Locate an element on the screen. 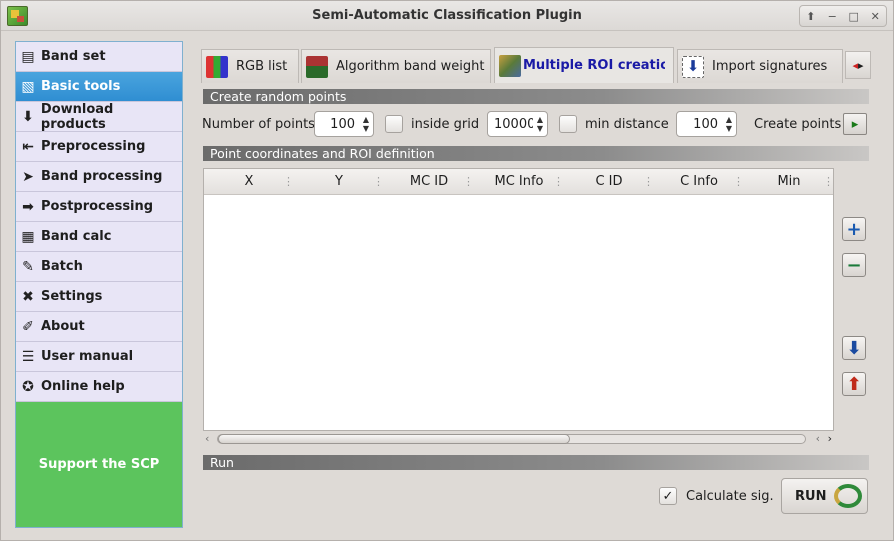 The height and width of the screenshot is (541, 894). add-row-button: + is located at coordinates (854, 229).